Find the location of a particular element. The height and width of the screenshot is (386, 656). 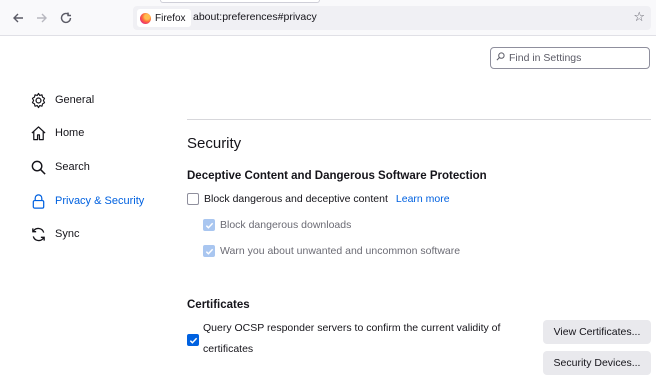

browser-toolbar: Firefox about:preferences#privacy ☆ is located at coordinates (328, 18).